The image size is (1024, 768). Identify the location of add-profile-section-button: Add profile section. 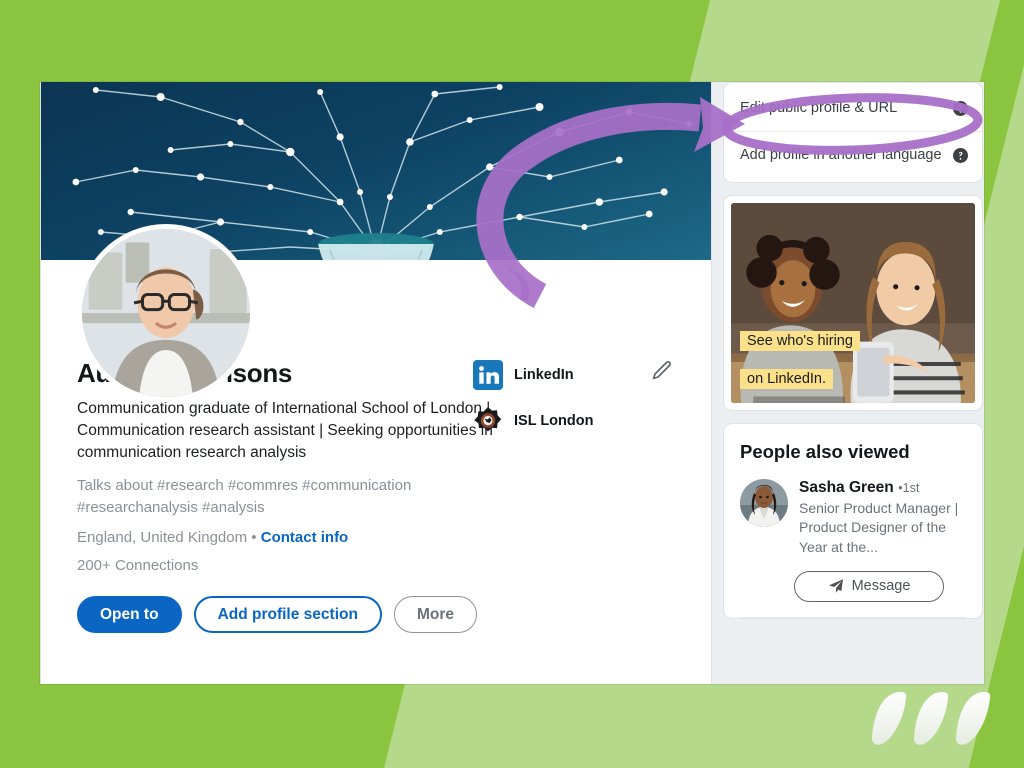
(287, 615).